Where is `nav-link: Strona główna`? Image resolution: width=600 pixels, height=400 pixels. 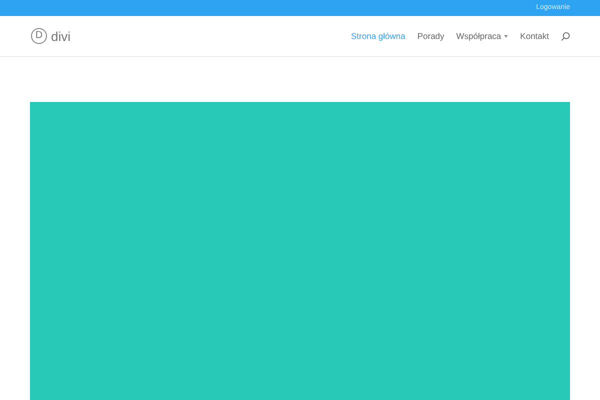 nav-link: Strona główna is located at coordinates (378, 36).